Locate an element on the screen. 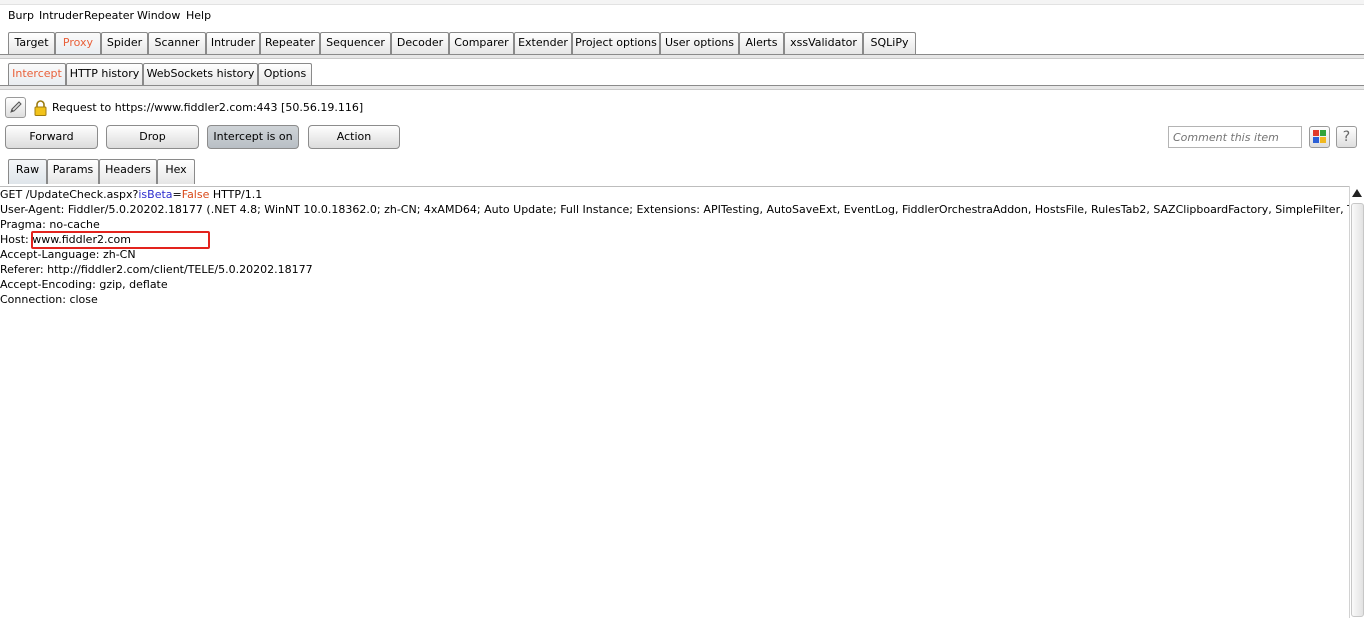 This screenshot has height=619, width=1364. scrollbar-thumb is located at coordinates (1357, 410).